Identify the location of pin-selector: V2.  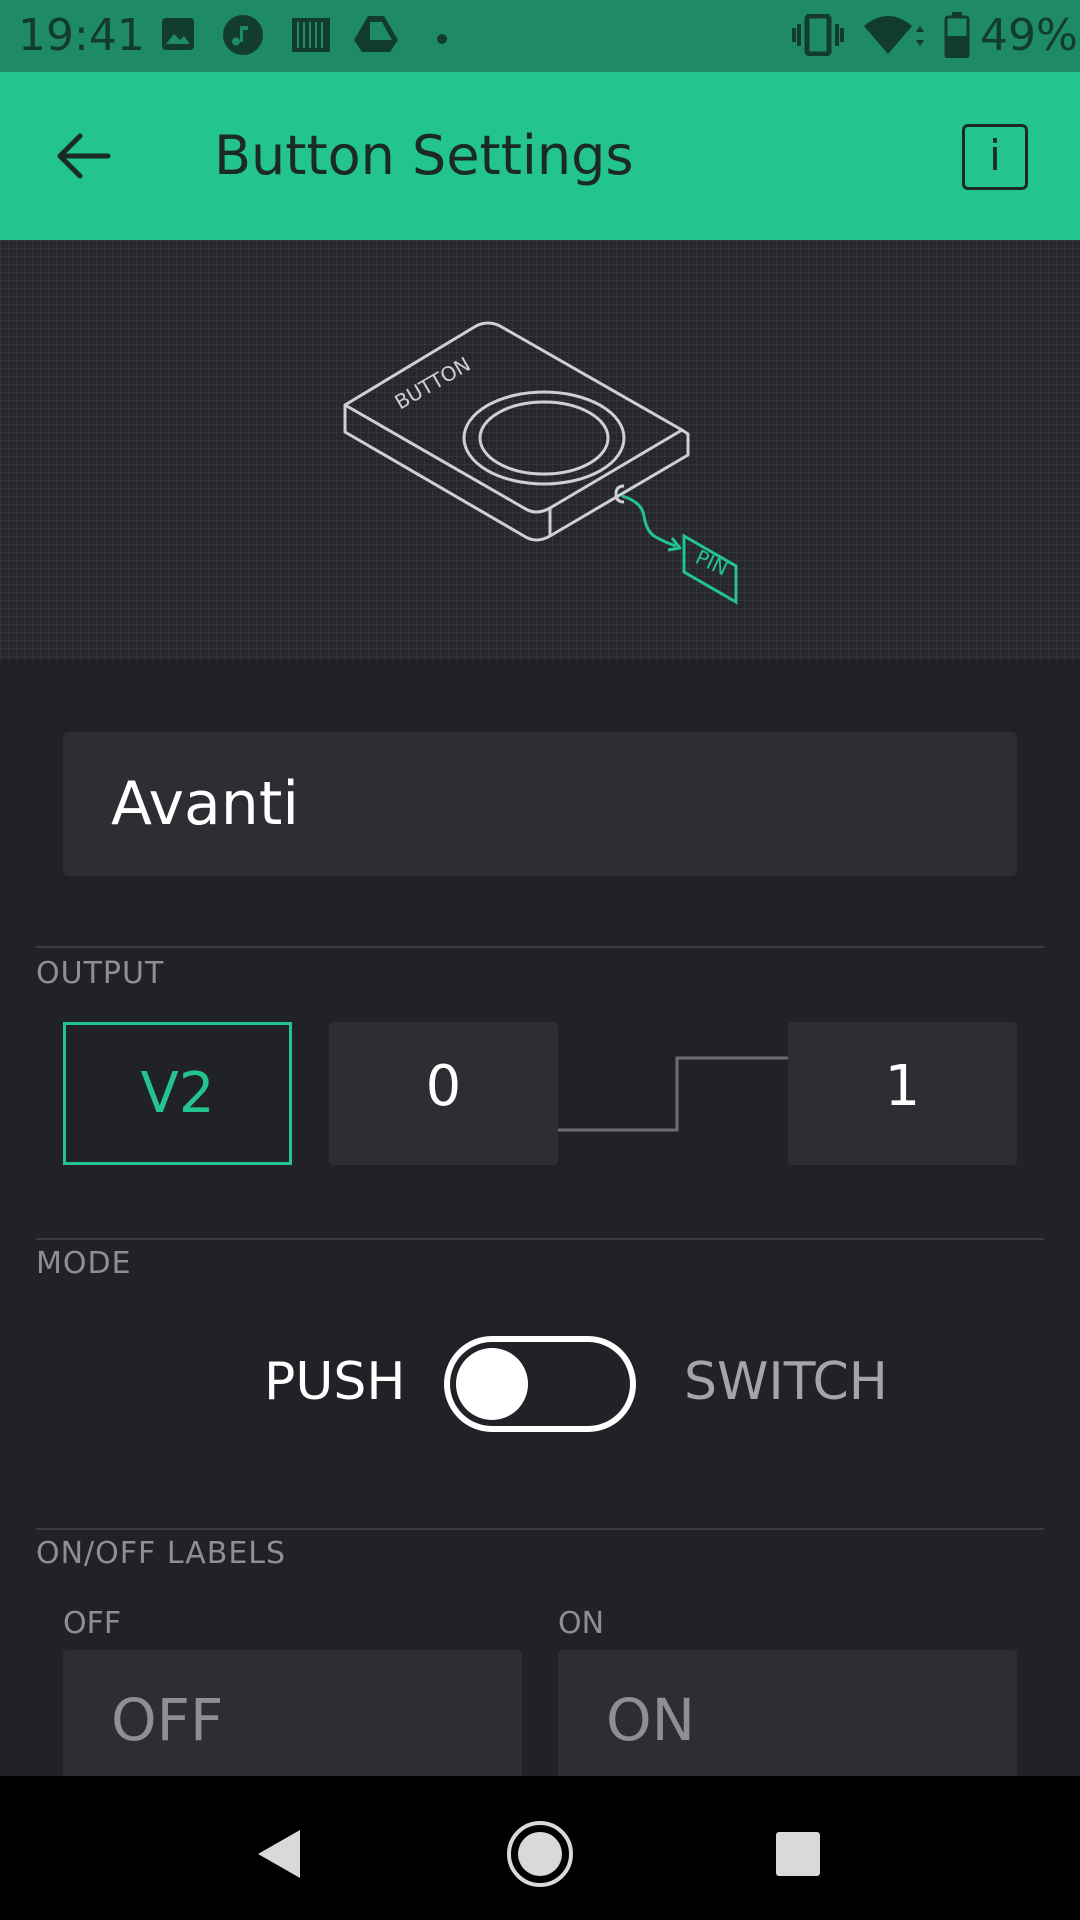
(177, 1093).